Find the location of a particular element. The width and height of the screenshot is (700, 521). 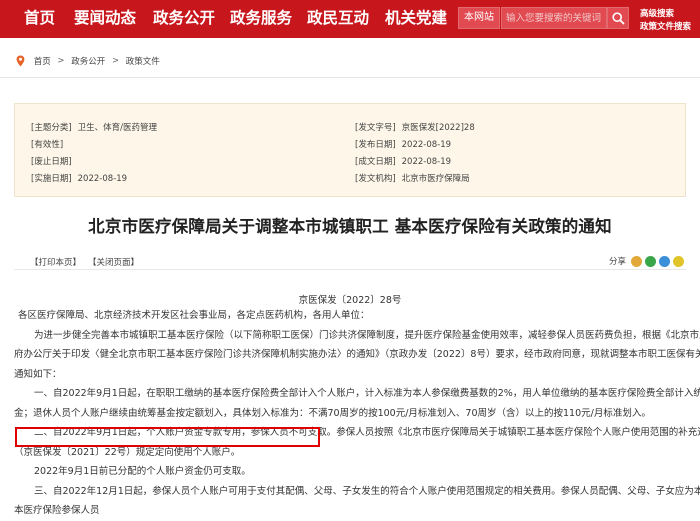

breadcrumb: 首页 > 政务公开 > 政策文件 is located at coordinates (88, 62).